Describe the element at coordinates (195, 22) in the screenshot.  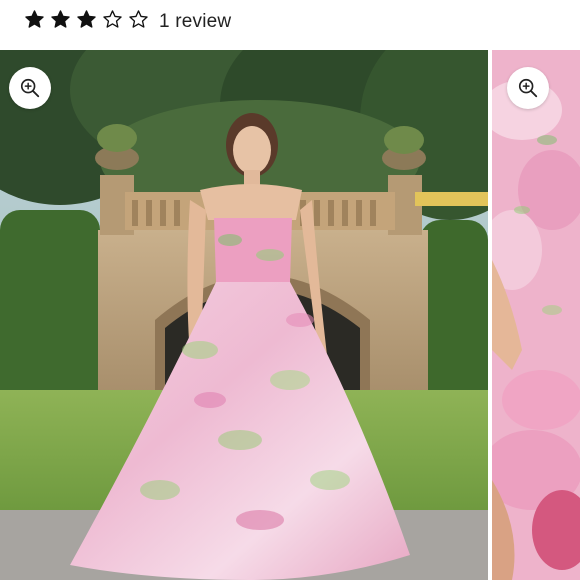
I see `review-count-link: 1 review` at that location.